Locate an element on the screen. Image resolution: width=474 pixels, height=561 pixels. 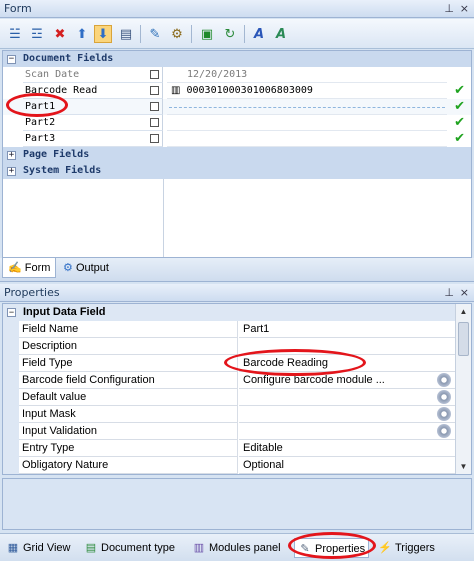
property-row: Field Name Part1 is located at coordinates (229, 329).